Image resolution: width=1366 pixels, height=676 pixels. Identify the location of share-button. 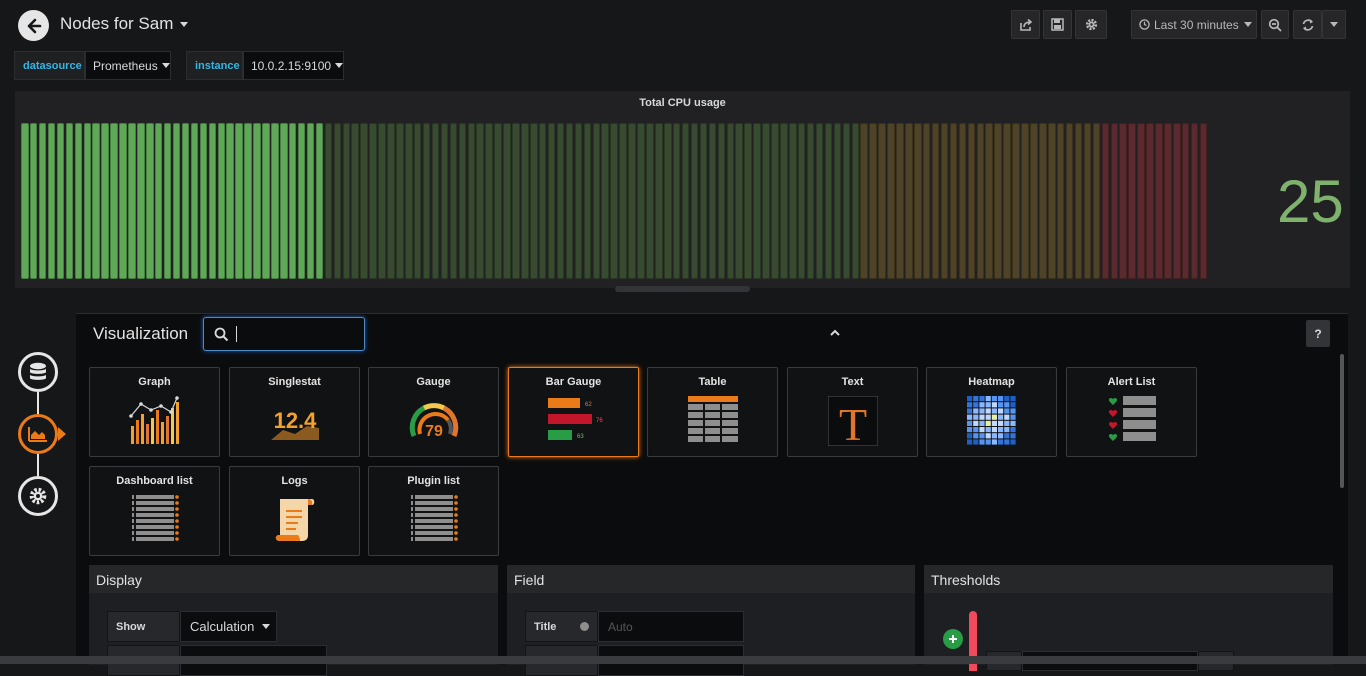
(1025, 24).